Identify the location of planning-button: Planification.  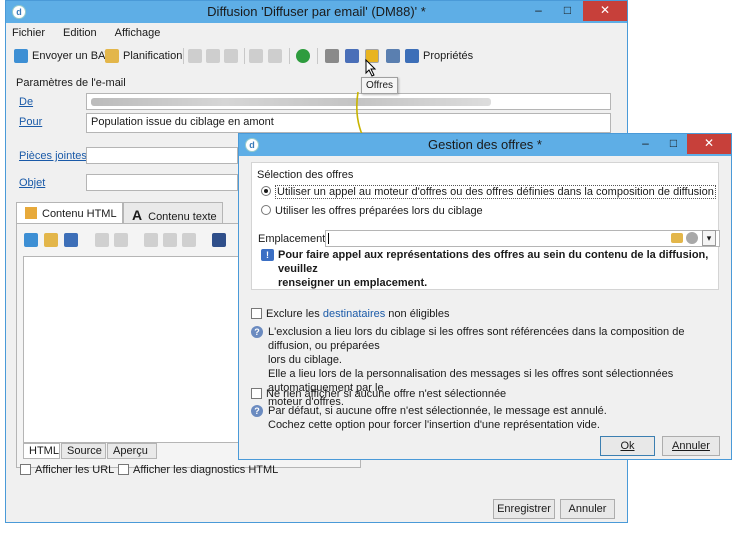
(143, 56).